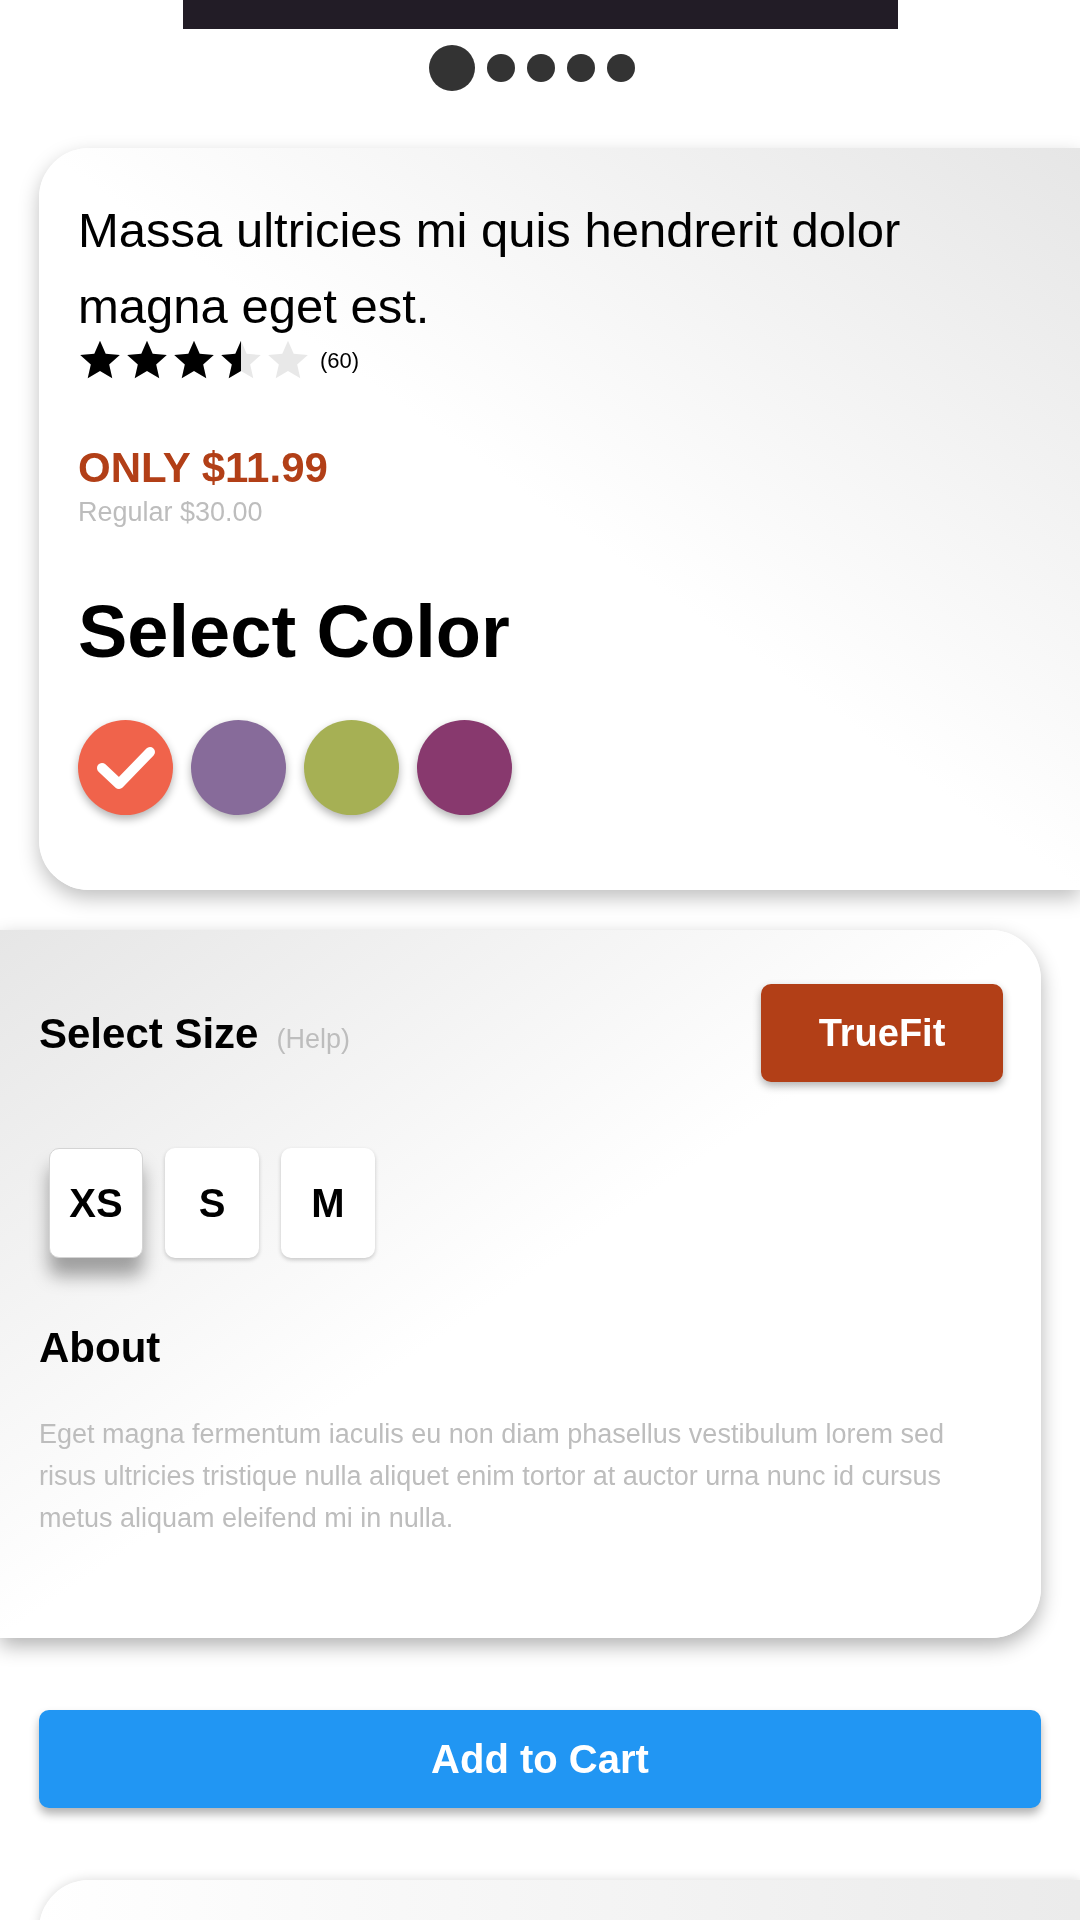  Describe the element at coordinates (328, 1203) in the screenshot. I see `size-option: M` at that location.